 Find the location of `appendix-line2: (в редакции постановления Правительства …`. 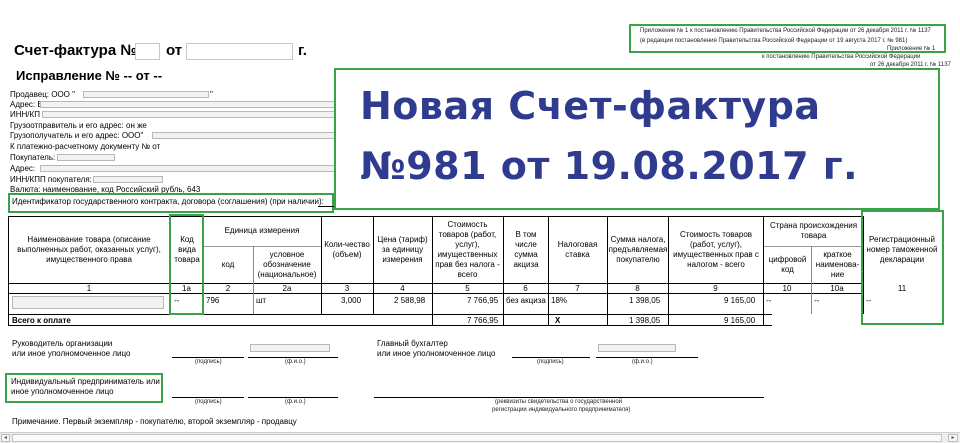

appendix-line2: (в редакции постановления Правительства … is located at coordinates (774, 41).